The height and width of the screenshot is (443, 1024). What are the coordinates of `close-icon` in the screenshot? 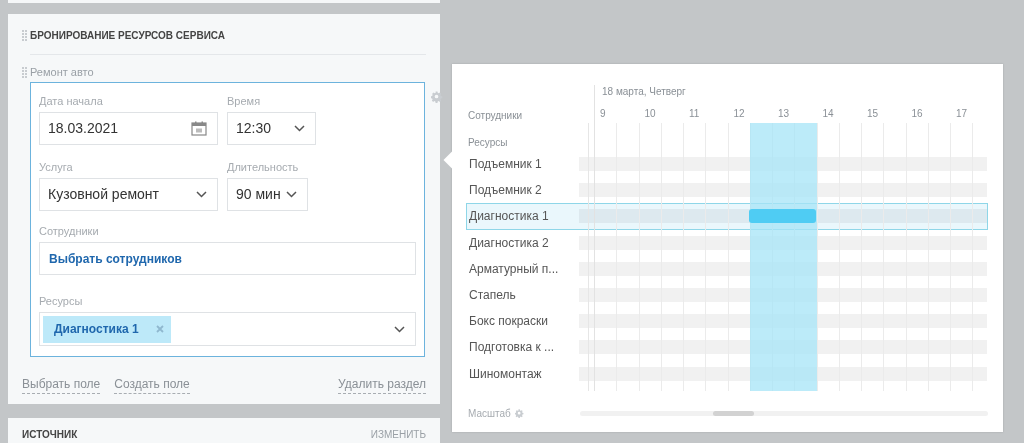 It's located at (159, 329).